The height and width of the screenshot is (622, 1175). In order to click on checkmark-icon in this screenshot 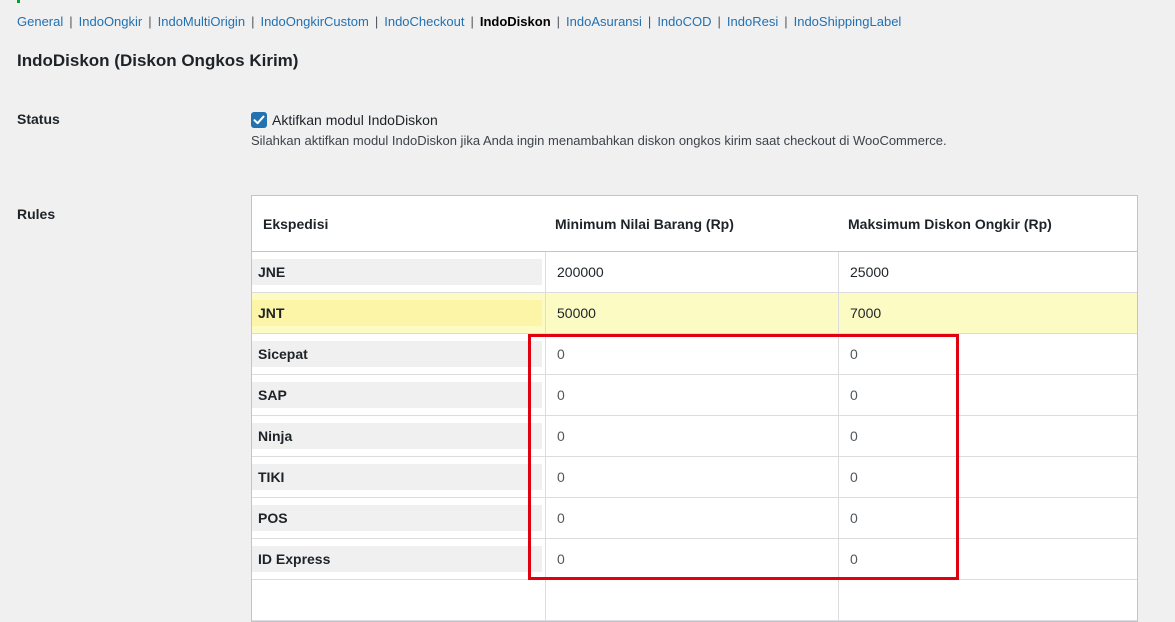, I will do `click(259, 119)`.